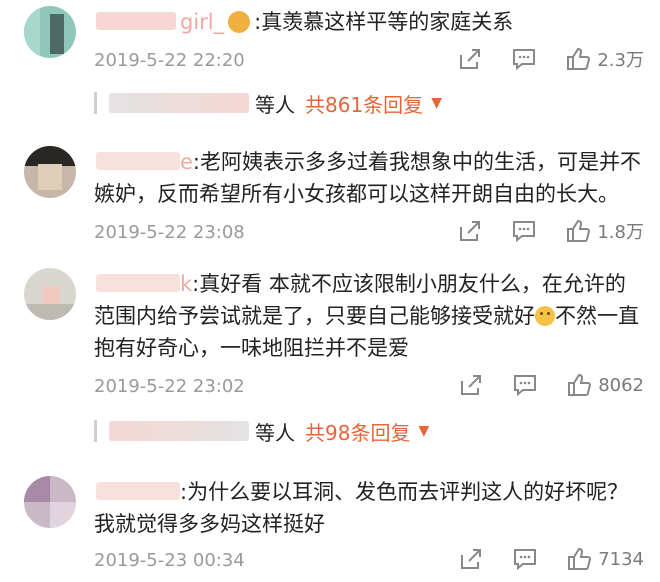 The width and height of the screenshot is (660, 582). I want to click on badge-icon, so click(239, 22).